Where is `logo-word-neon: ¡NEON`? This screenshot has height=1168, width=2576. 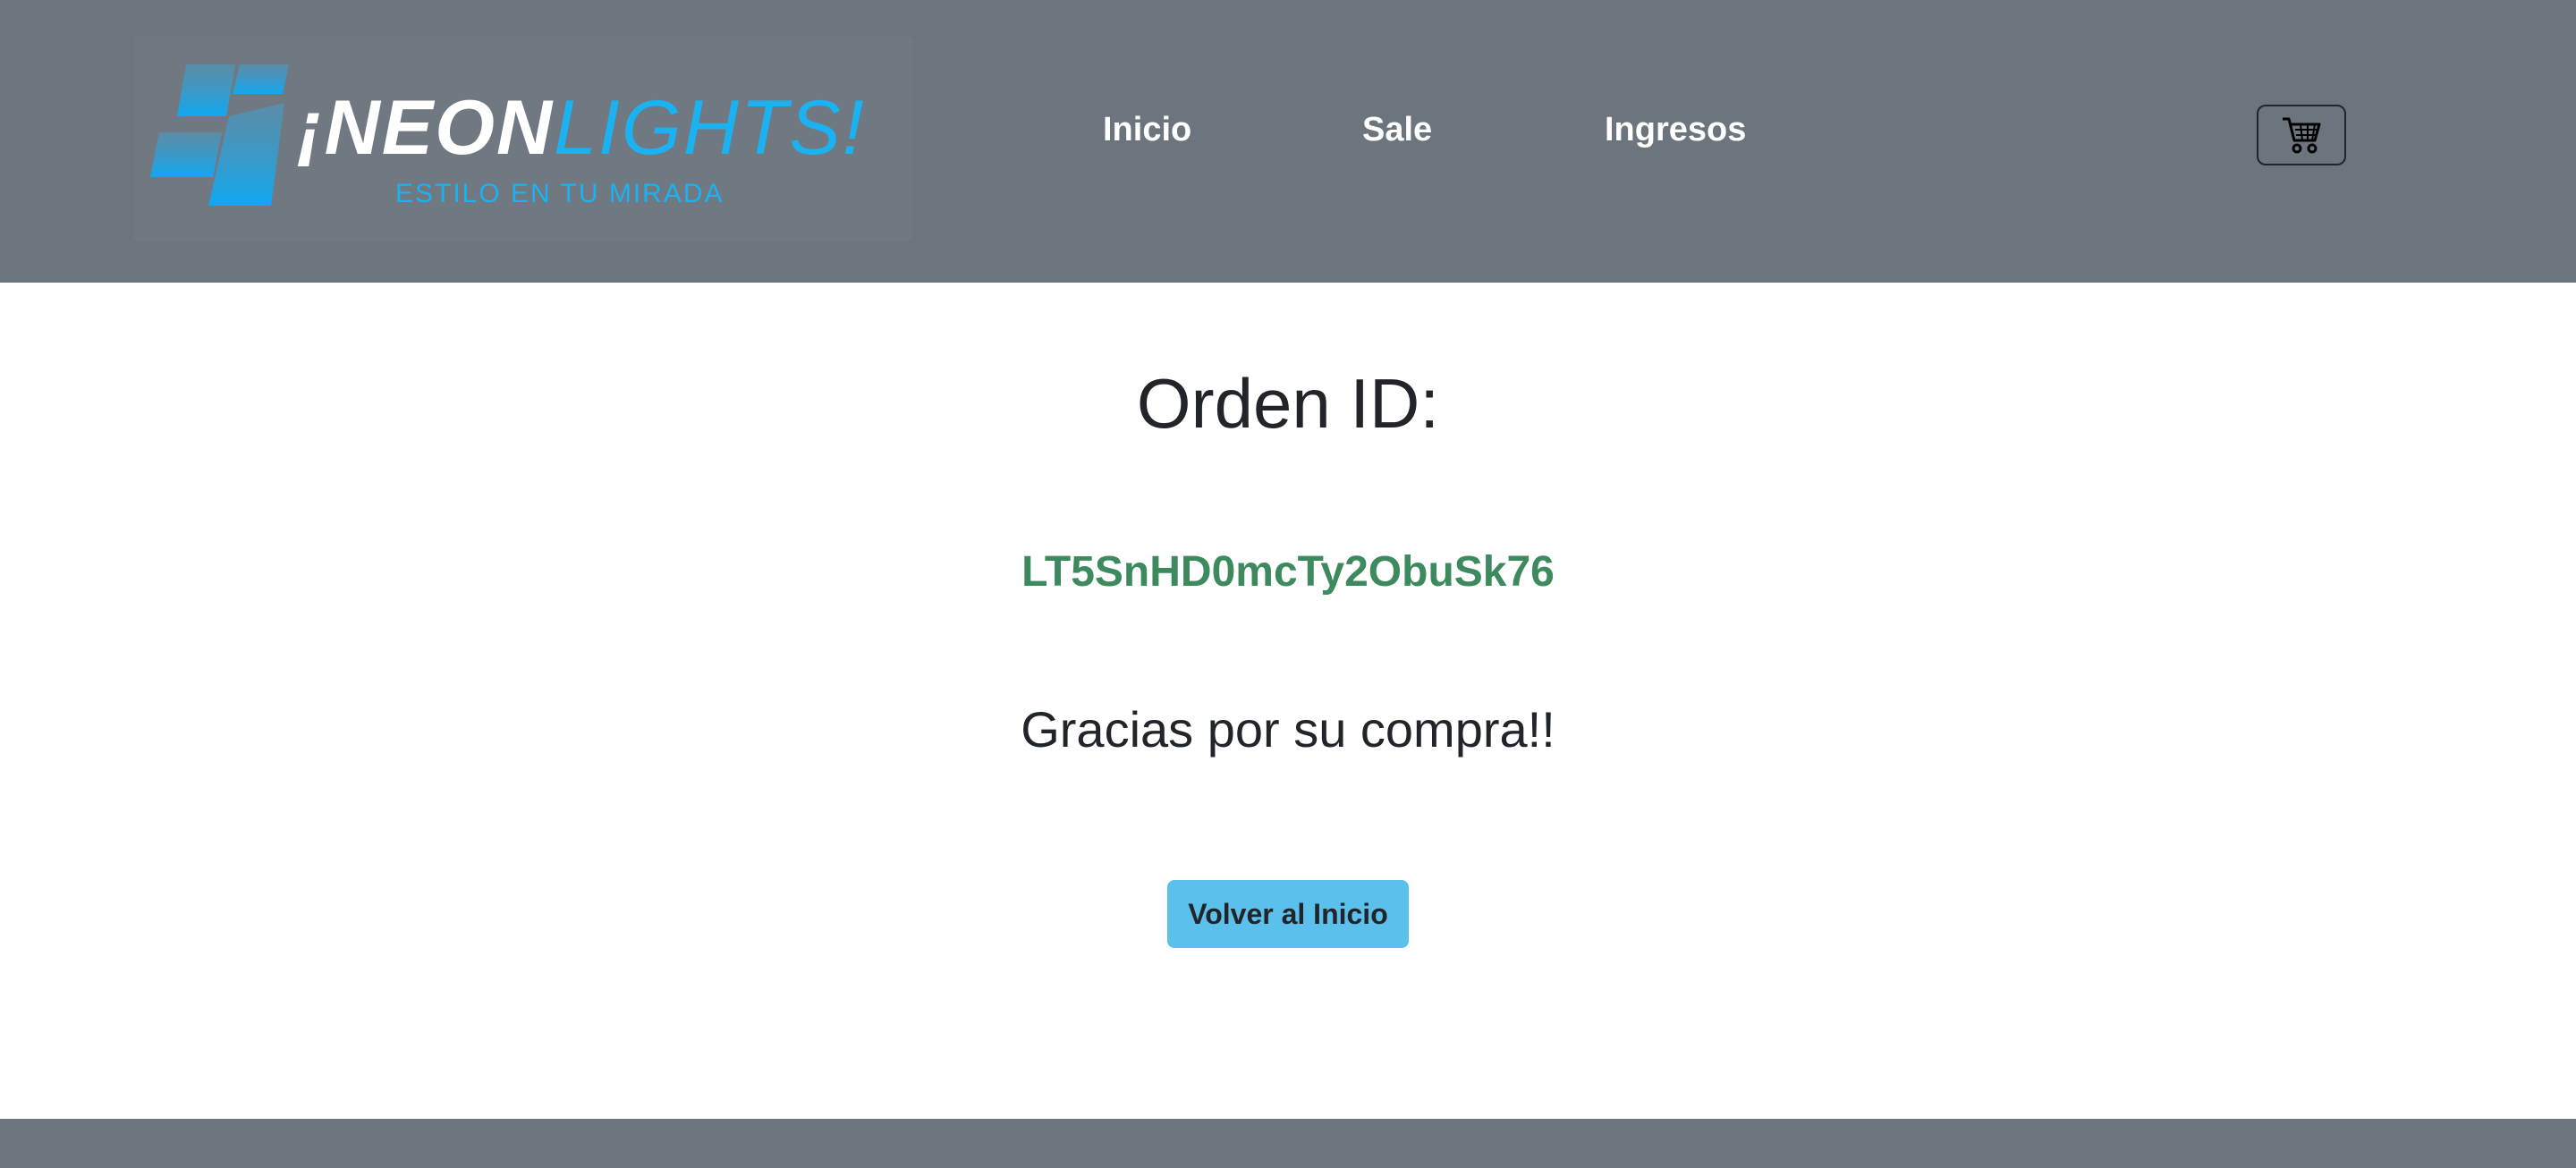 logo-word-neon: ¡NEON is located at coordinates (426, 128).